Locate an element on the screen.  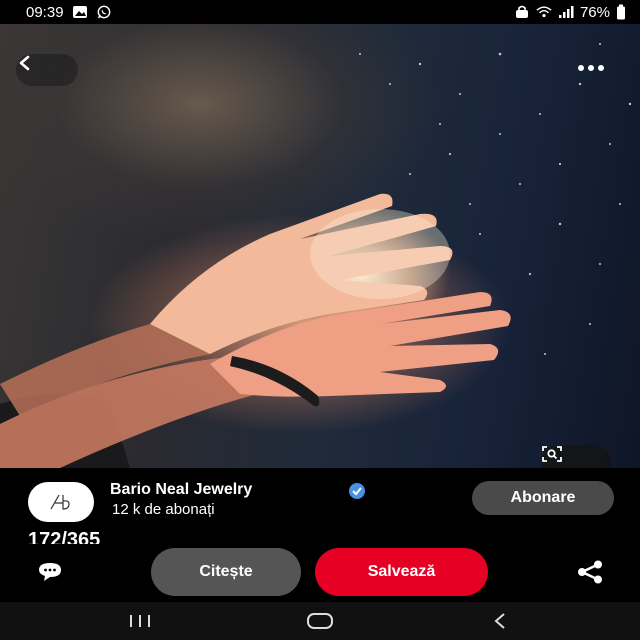
share-icon is located at coordinates (590, 572).